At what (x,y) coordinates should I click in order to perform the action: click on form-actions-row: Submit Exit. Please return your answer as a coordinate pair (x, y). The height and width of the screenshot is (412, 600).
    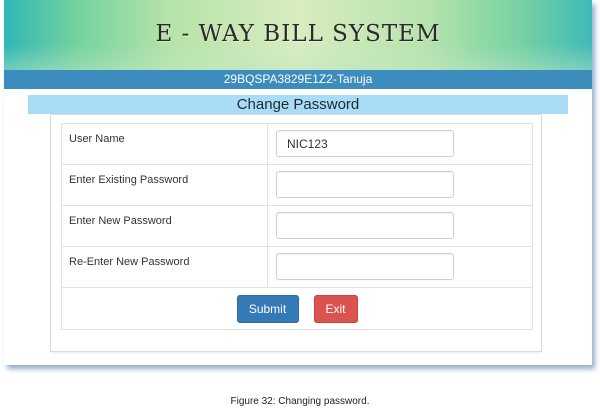
    Looking at the image, I should click on (297, 308).